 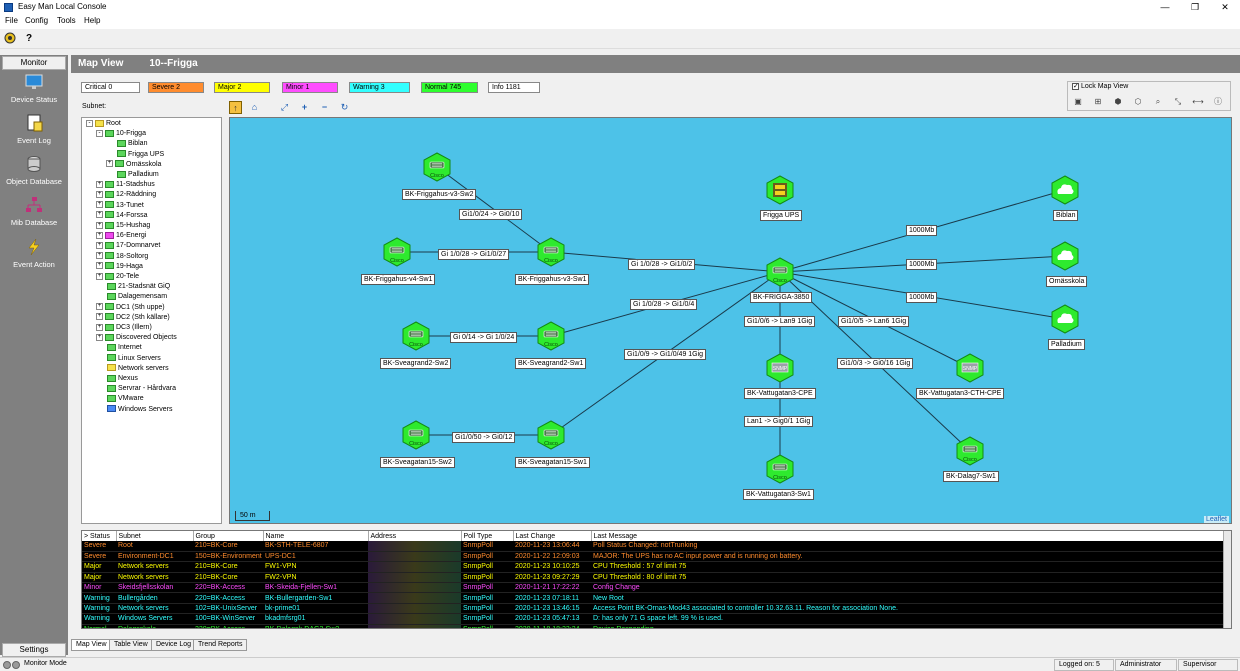 I want to click on severity-normal: Normal 745, so click(x=449, y=87).